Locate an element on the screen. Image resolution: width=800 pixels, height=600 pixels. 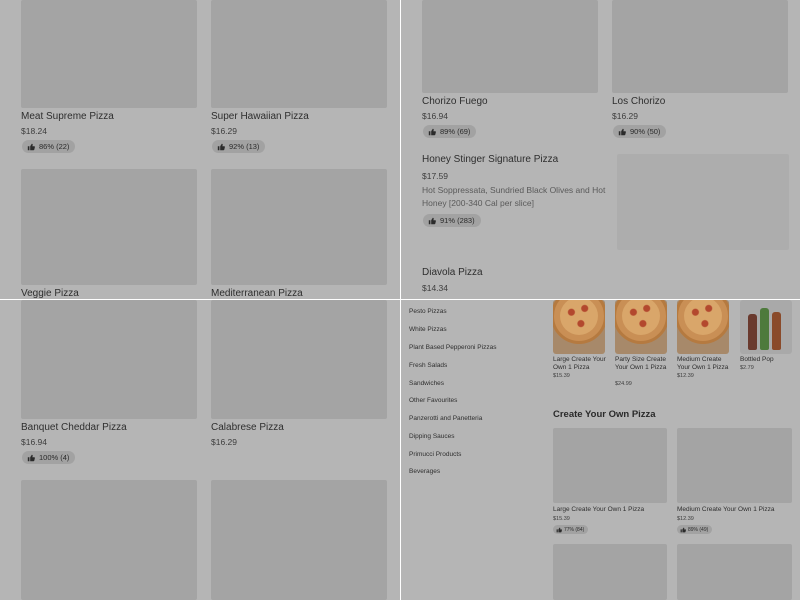
tile-name: Large Create Your Own 1 Pizza is located at coordinates (582, 364).